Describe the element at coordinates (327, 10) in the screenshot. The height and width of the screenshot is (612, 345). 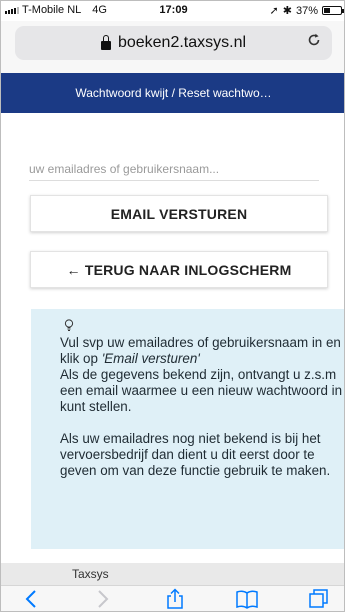
I see `battery-level` at that location.